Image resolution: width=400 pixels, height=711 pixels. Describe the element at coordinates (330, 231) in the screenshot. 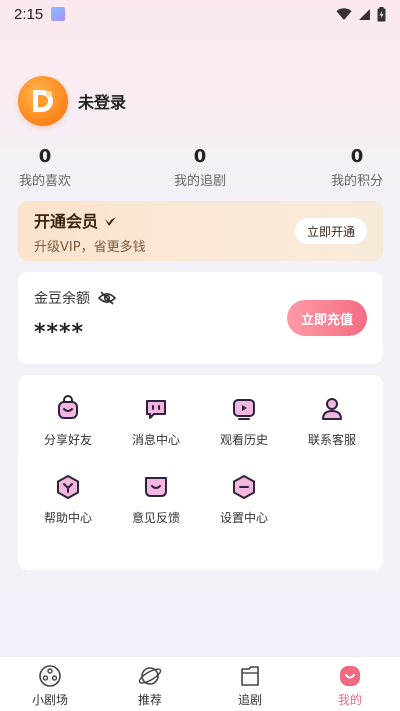

I see `open-vip-button: 立即开通` at that location.